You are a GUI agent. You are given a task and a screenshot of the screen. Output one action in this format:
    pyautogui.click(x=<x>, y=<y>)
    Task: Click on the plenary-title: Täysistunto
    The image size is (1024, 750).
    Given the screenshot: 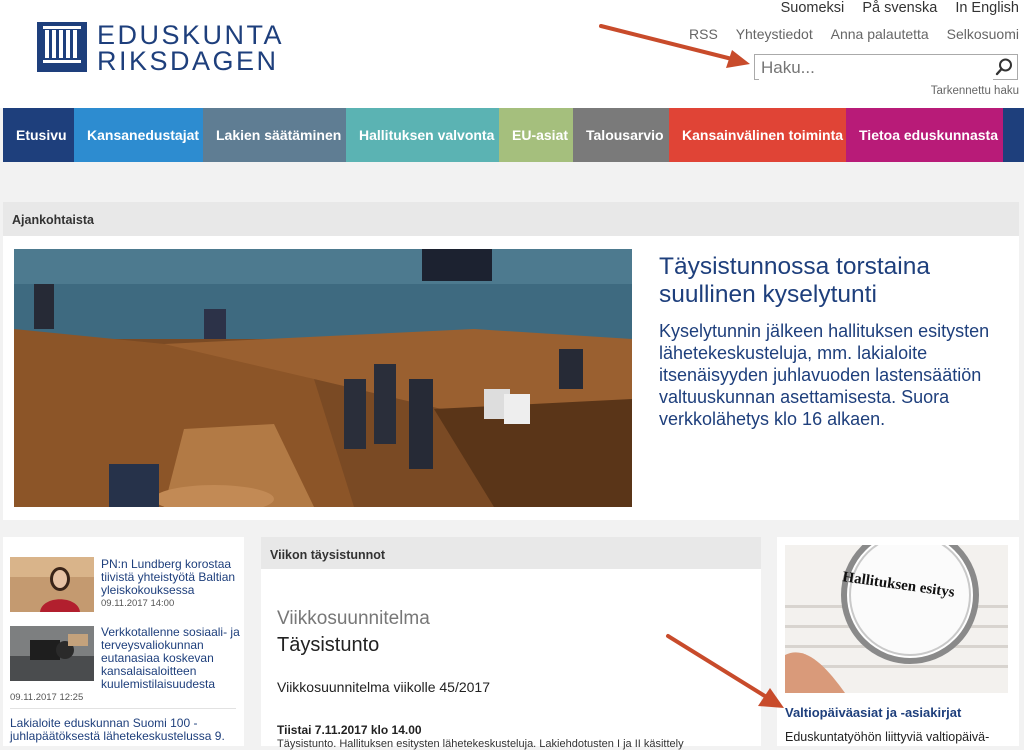 What is the action you would take?
    pyautogui.click(x=328, y=645)
    